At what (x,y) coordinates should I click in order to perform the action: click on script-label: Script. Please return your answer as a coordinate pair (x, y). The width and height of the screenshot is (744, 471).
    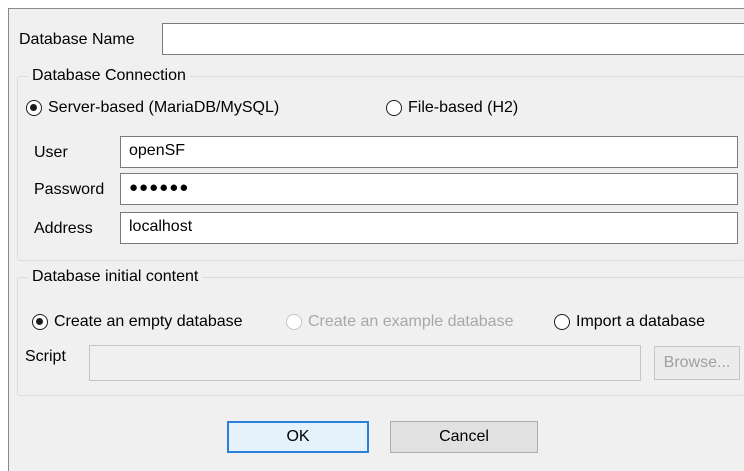
    Looking at the image, I should click on (45, 356).